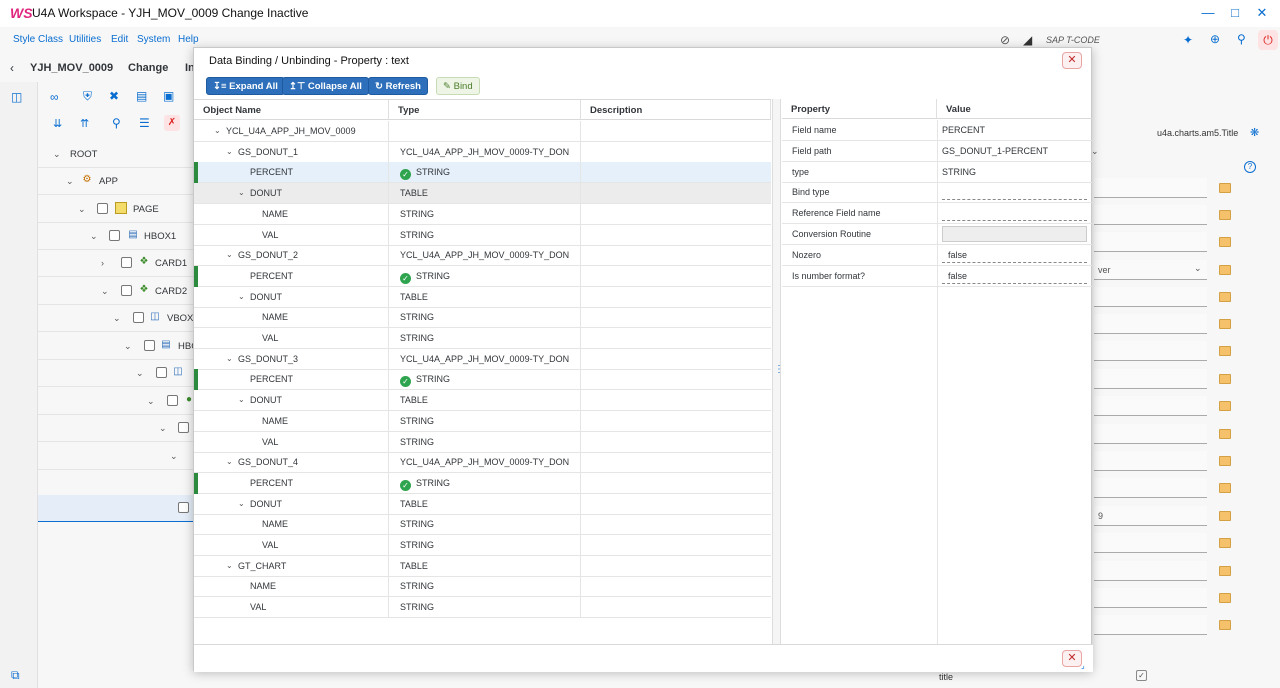 This screenshot has height=688, width=1280. I want to click on search-icon: ⚲, so click(1241, 39).